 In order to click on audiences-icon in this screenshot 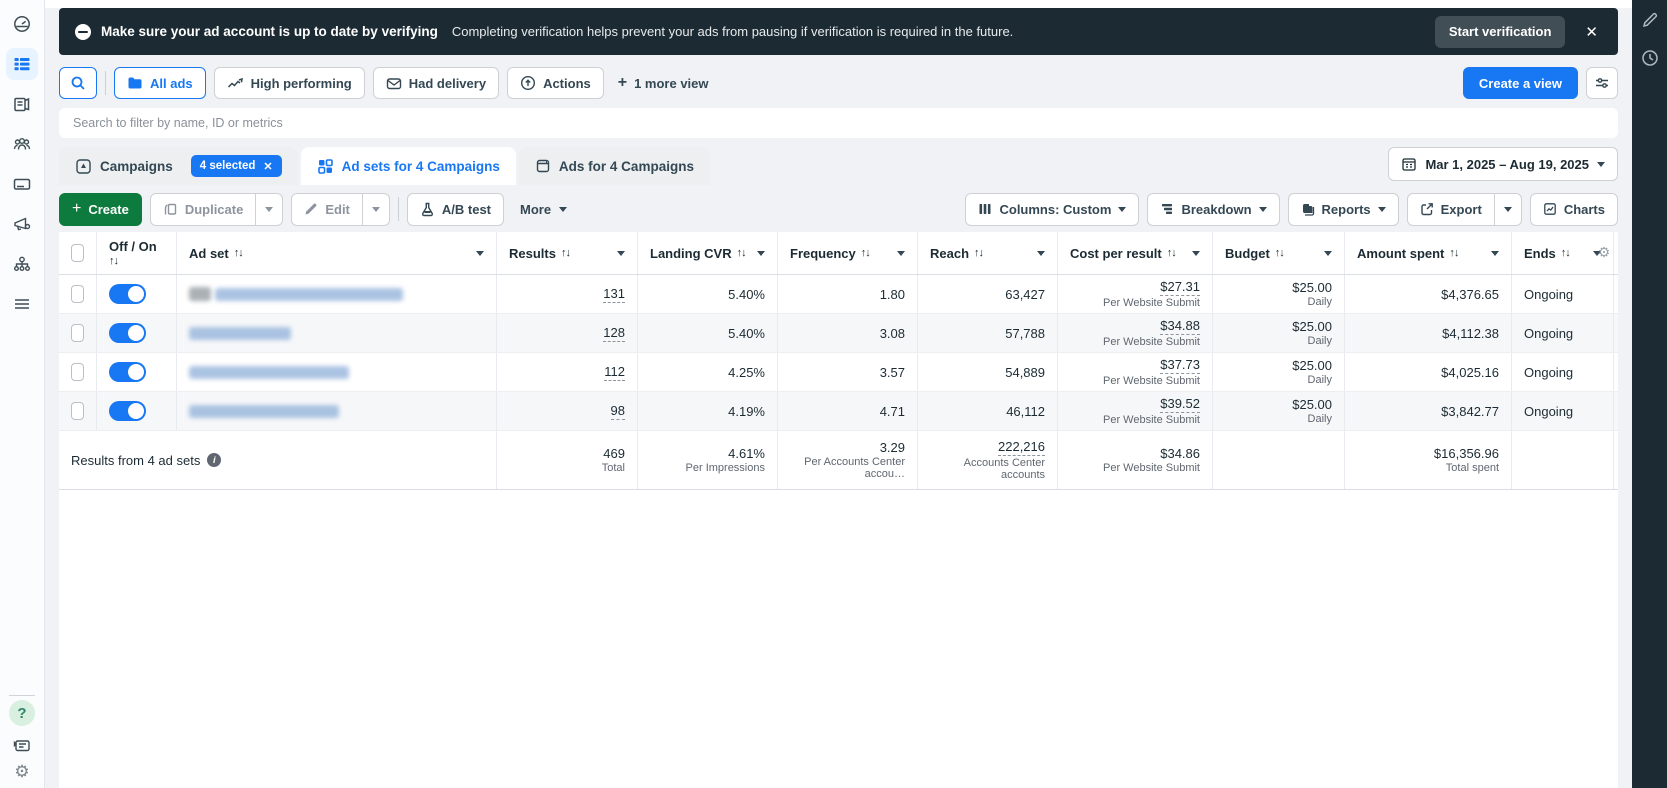, I will do `click(22, 144)`.